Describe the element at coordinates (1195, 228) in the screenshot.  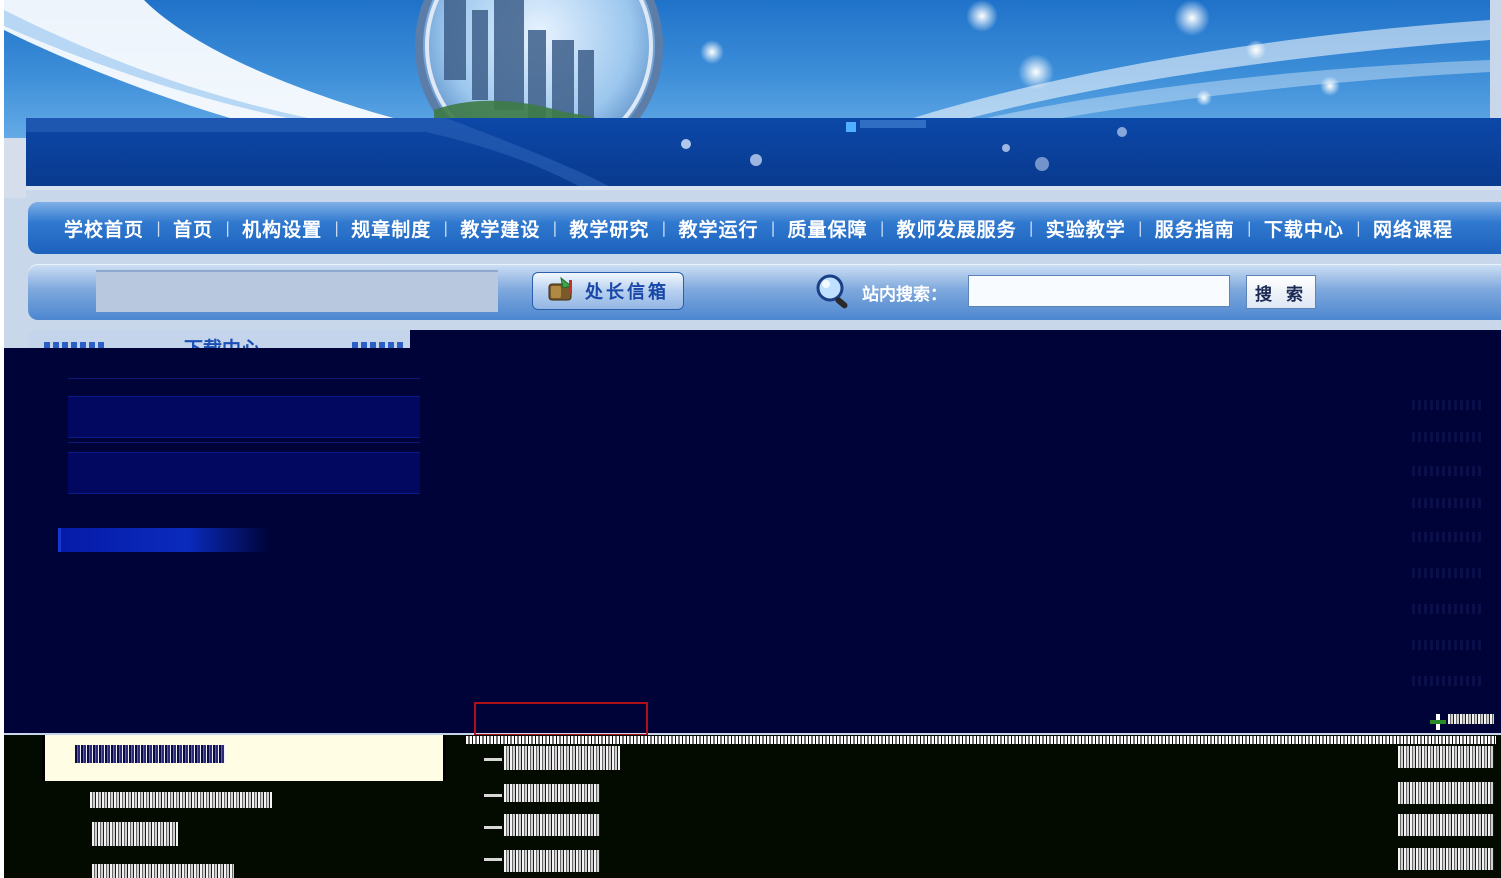
I see `nav-service-guide: 服务指南` at that location.